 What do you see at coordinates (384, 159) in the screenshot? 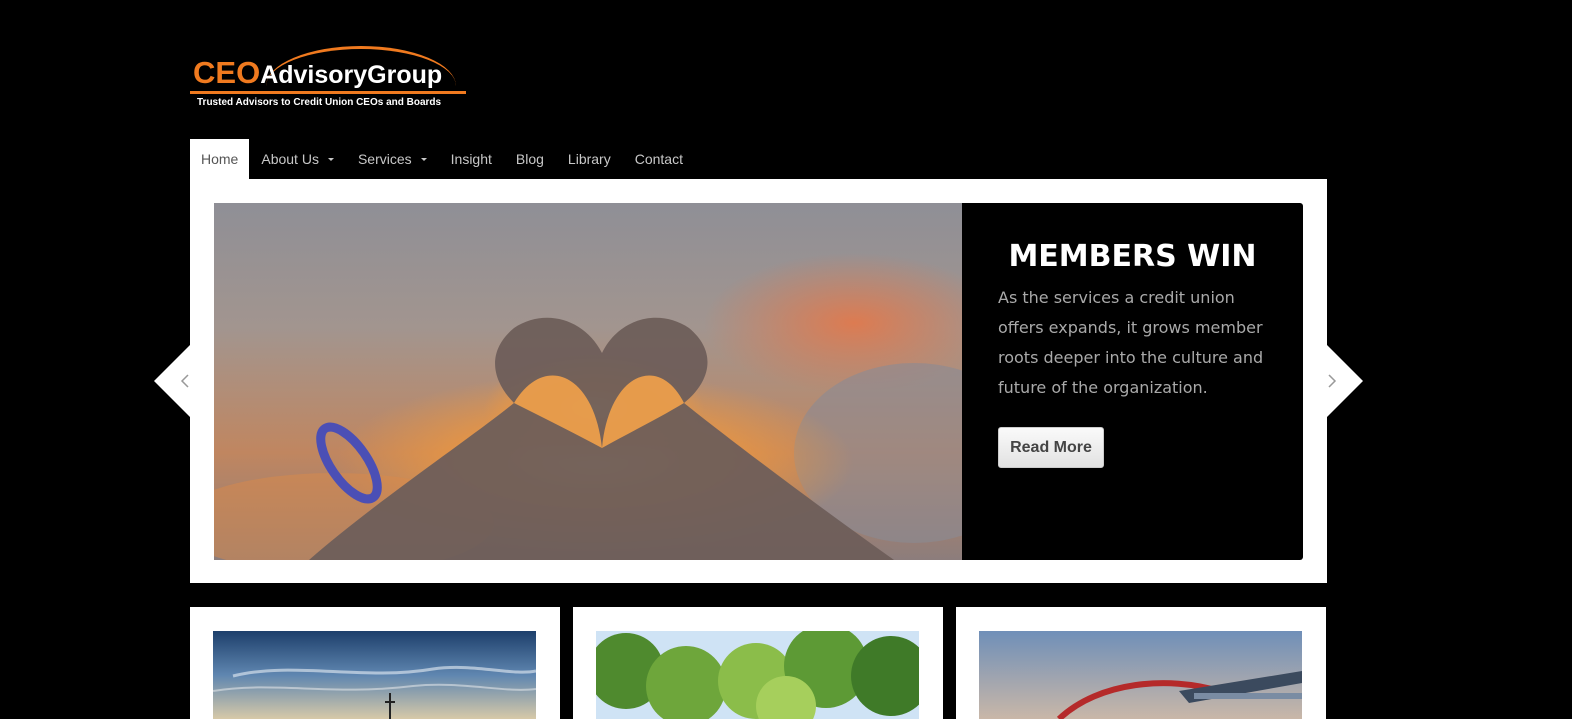
I see `nav-item-label: Services` at bounding box center [384, 159].